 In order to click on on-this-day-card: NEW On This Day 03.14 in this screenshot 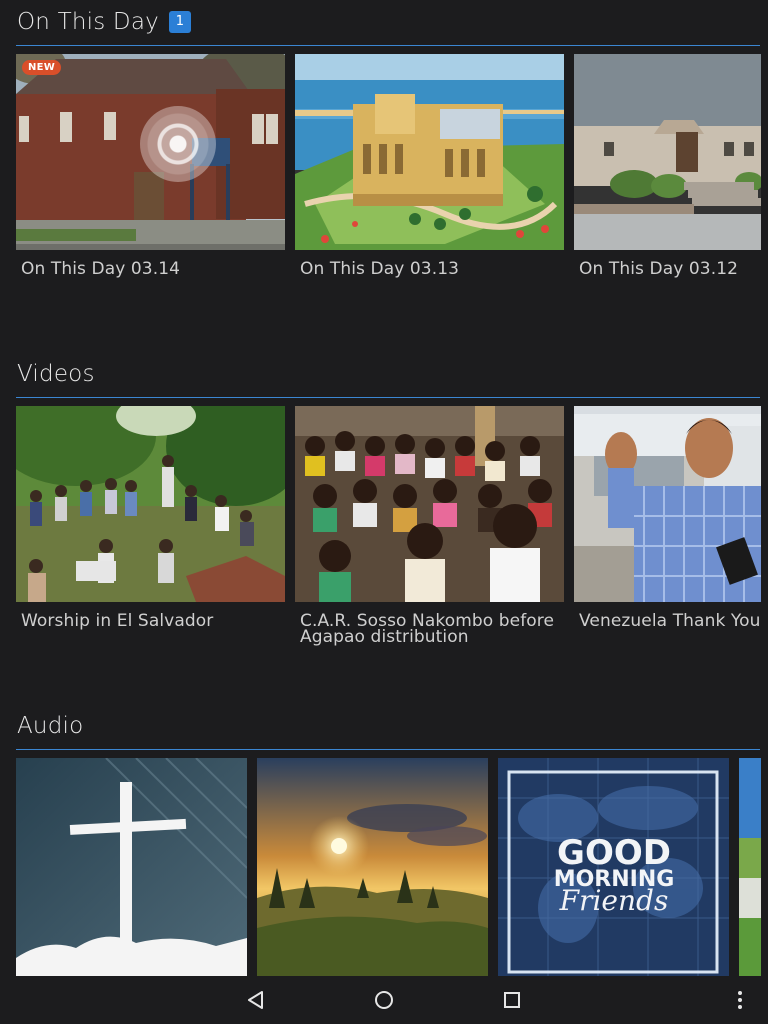, I will do `click(150, 174)`.